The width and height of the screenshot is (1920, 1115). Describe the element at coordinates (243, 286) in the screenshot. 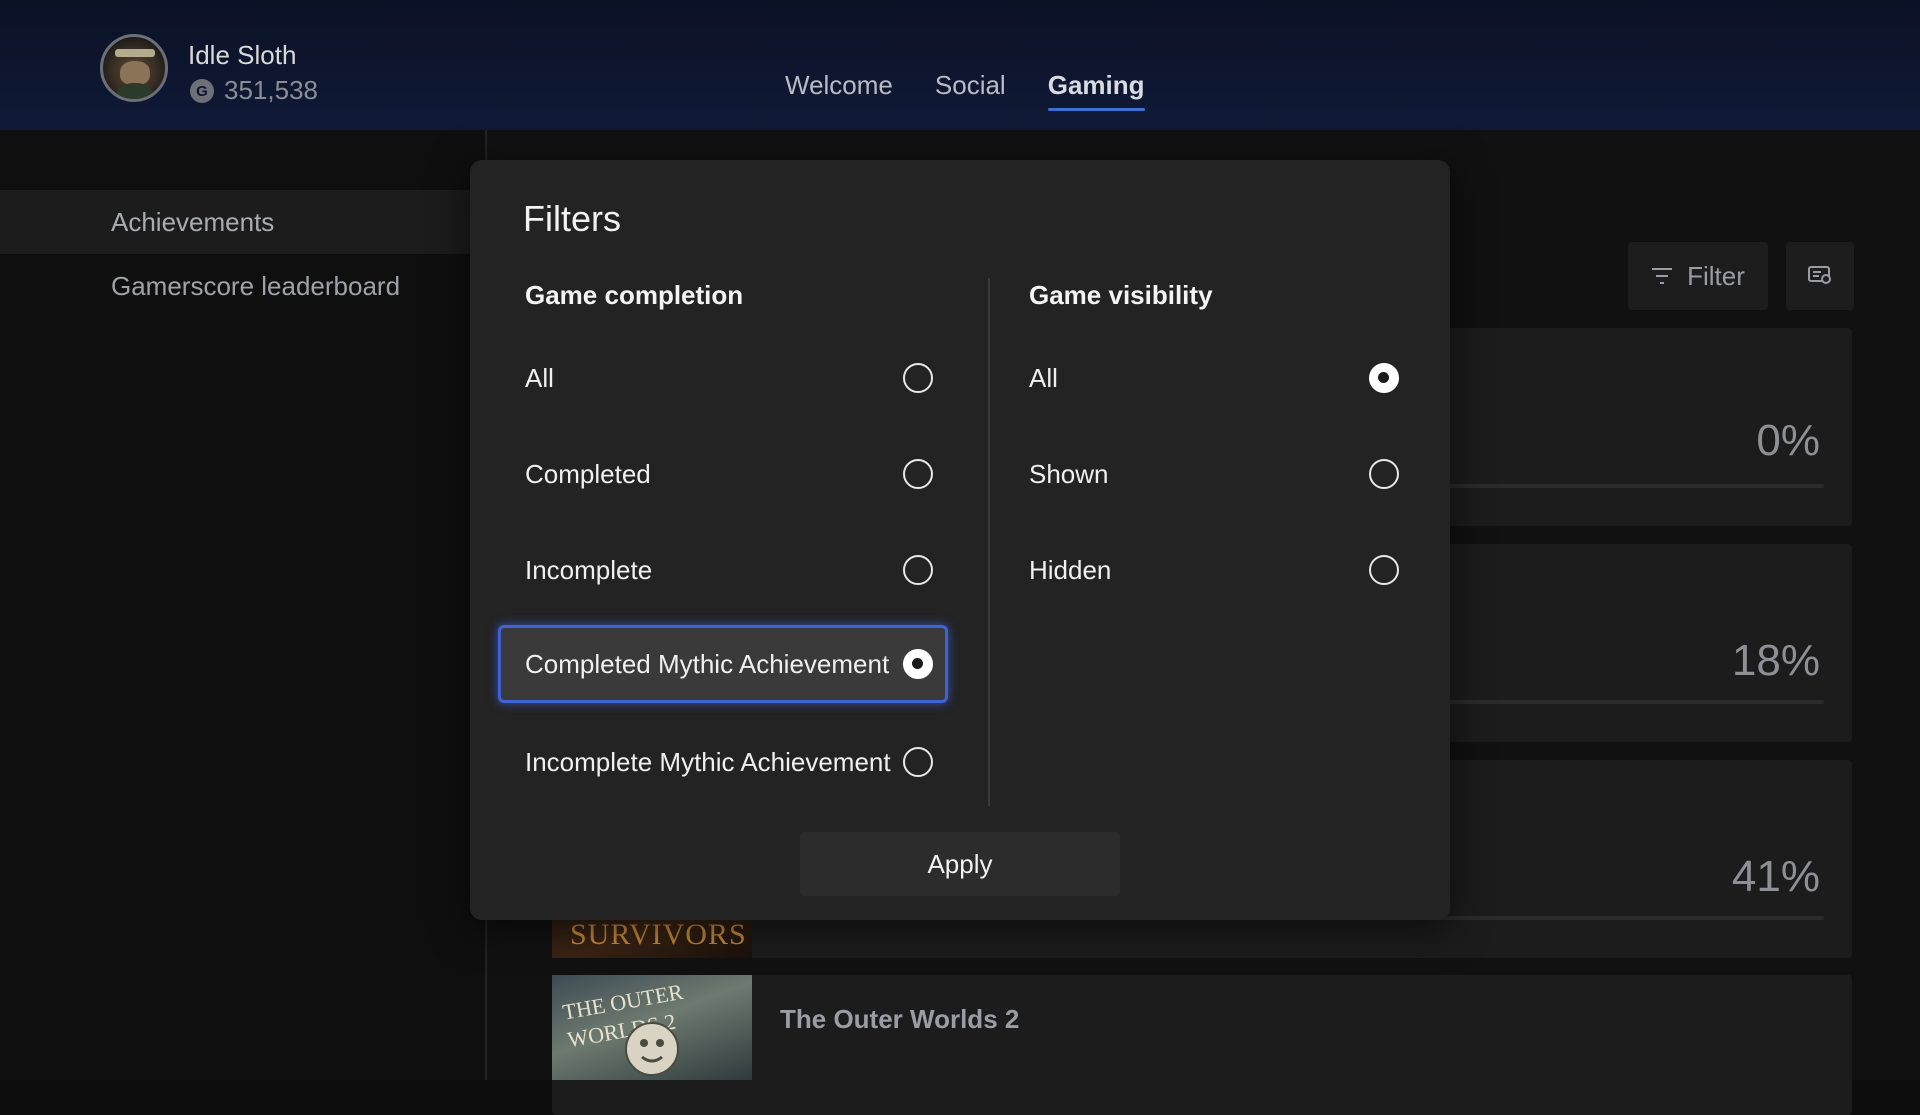

I see `sidebar-item-gamerscore-leaderboard: Gamerscore leaderboard` at that location.